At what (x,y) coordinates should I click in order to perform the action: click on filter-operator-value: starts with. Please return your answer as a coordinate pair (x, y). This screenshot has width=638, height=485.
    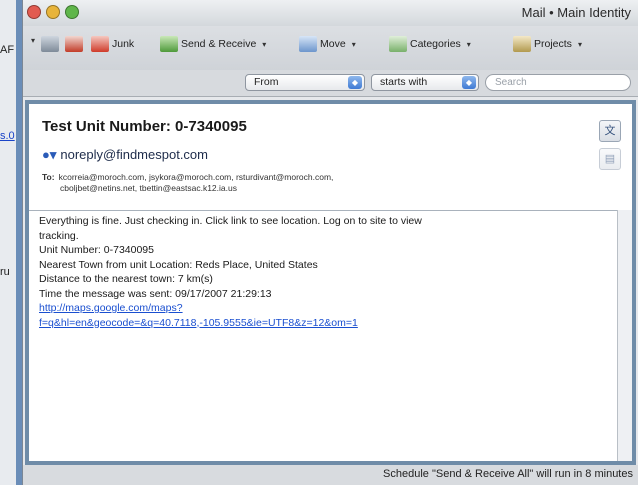
    Looking at the image, I should click on (404, 82).